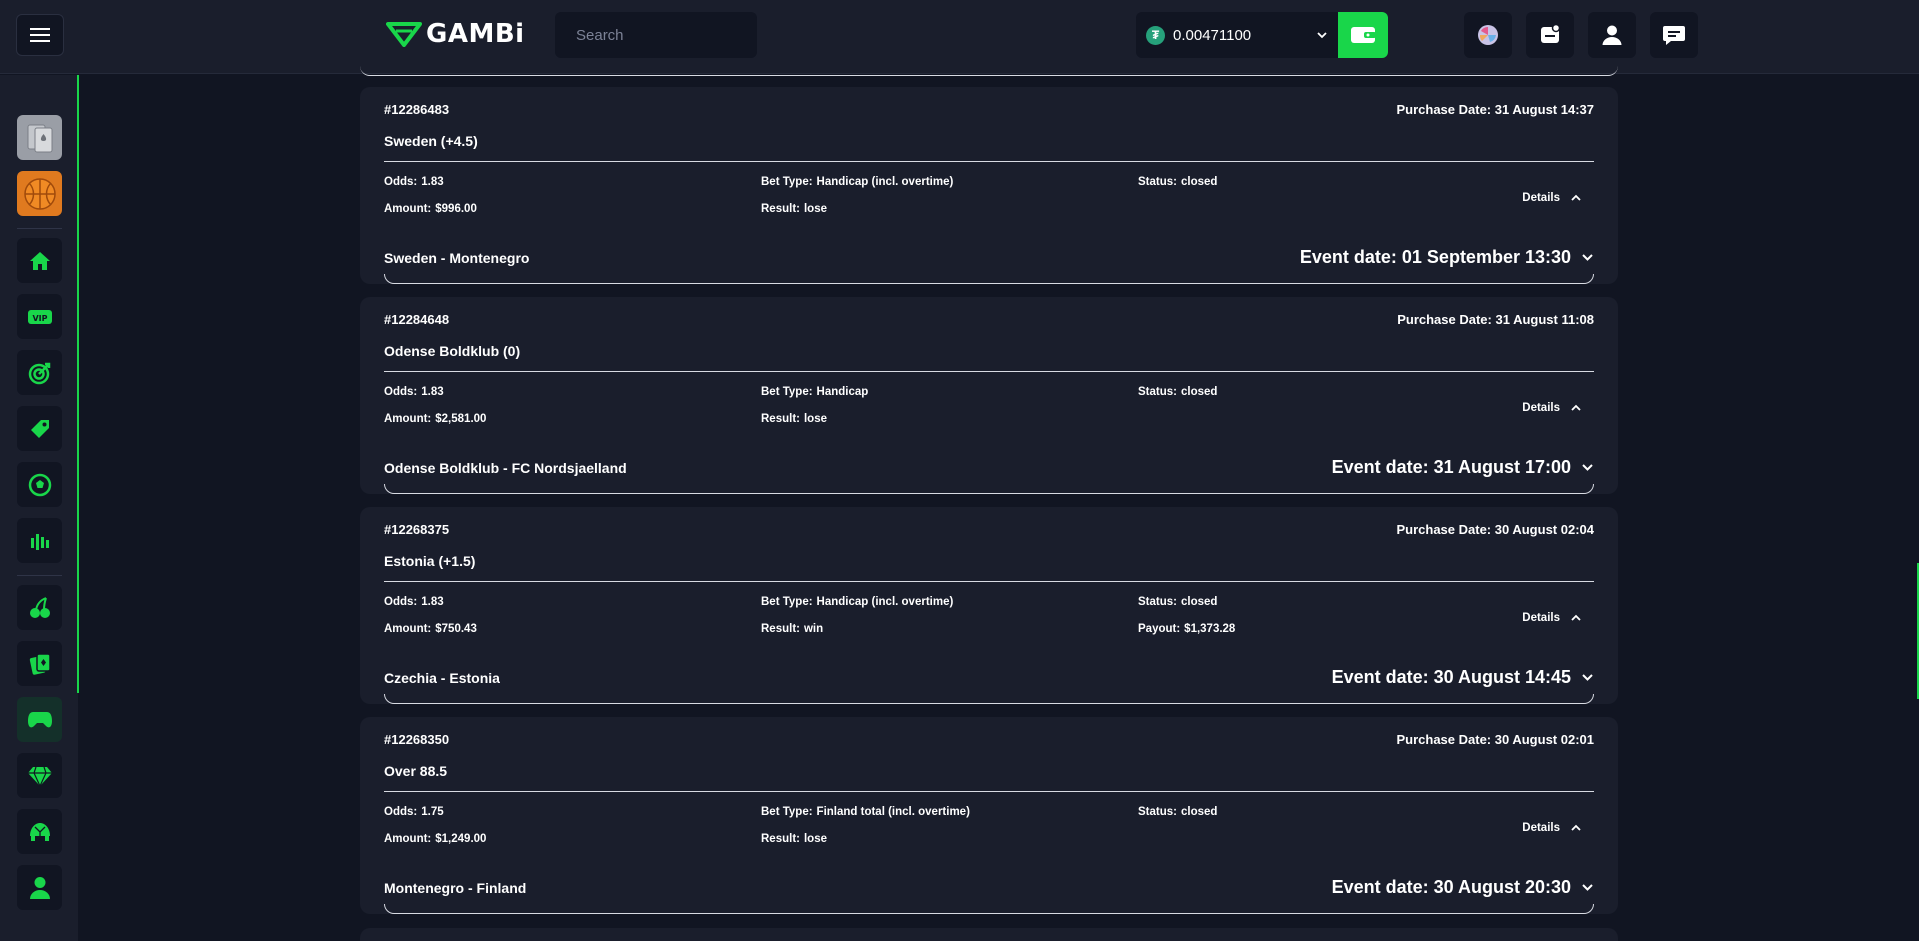 The height and width of the screenshot is (941, 1919). What do you see at coordinates (989, 934) in the screenshot?
I see `next-bet-card-fragment` at bounding box center [989, 934].